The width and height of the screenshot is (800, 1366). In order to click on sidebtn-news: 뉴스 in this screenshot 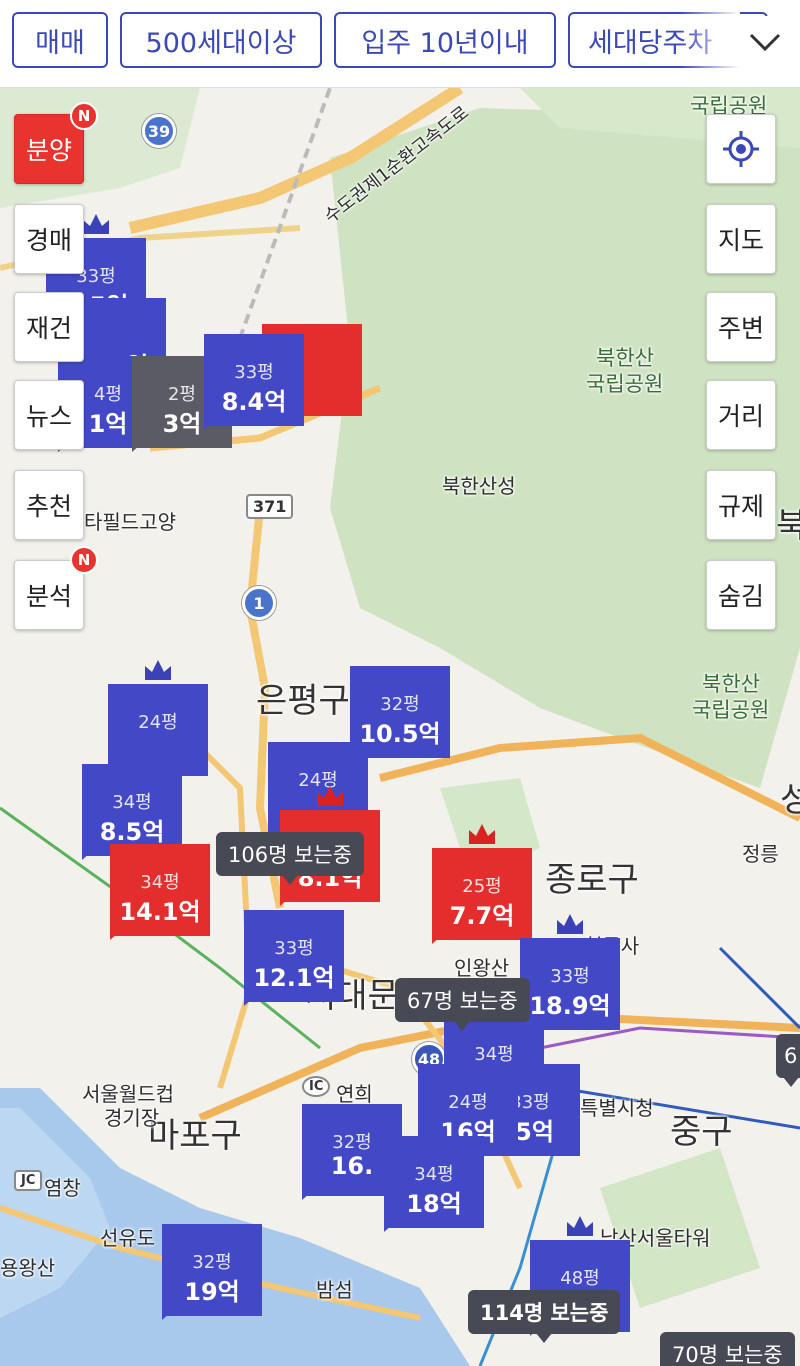, I will do `click(49, 415)`.